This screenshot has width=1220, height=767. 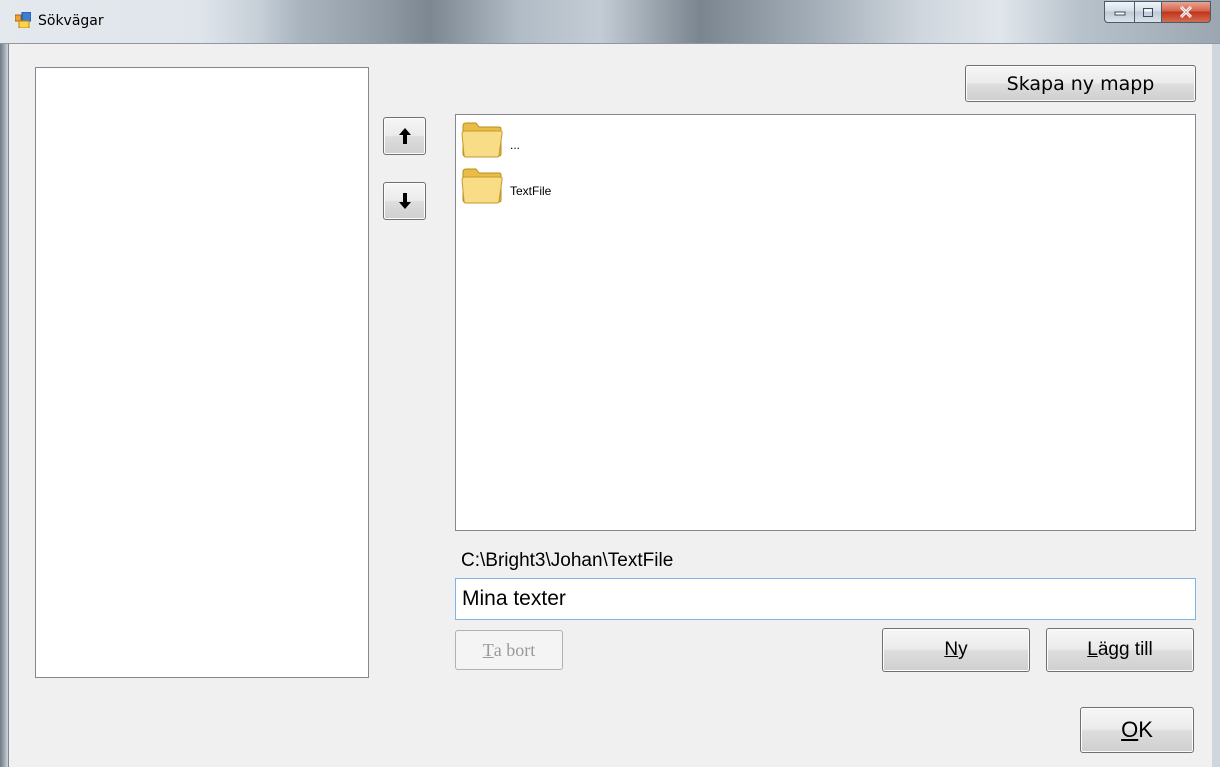 I want to click on remove-accel: T, so click(x=488, y=649).